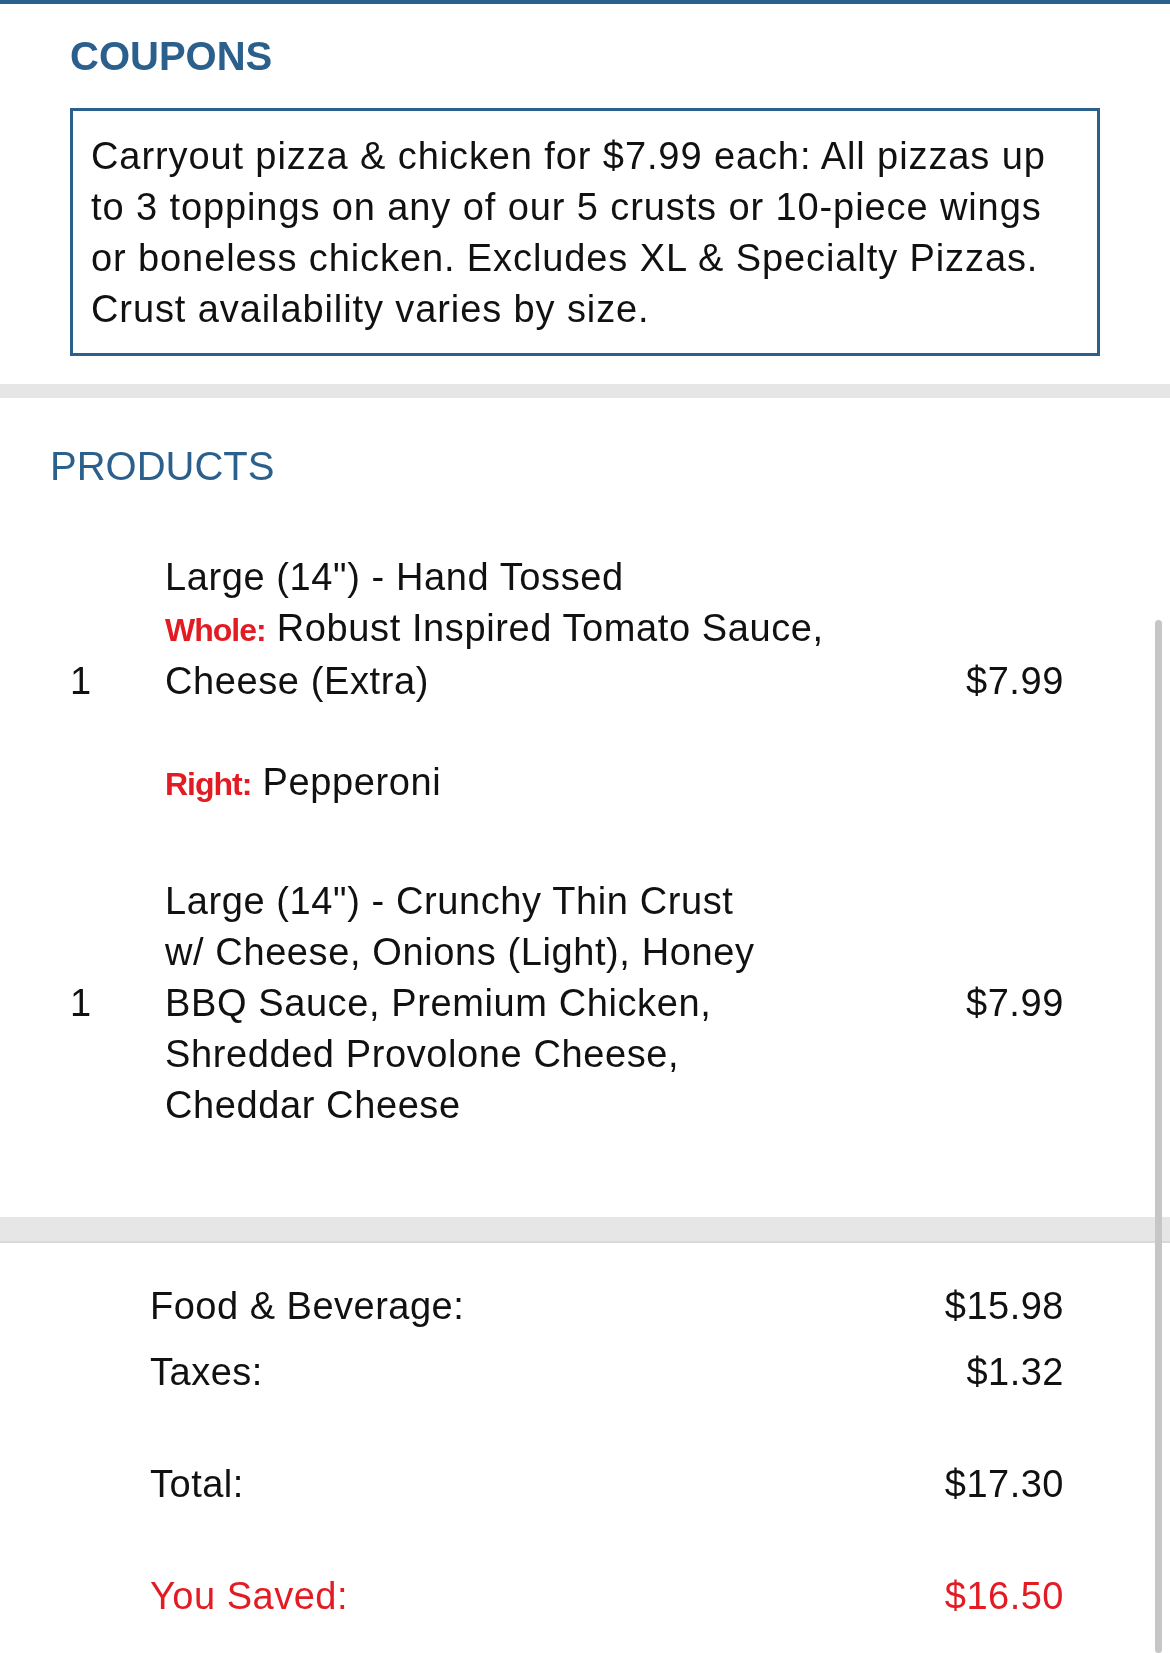  Describe the element at coordinates (172, 56) in the screenshot. I see `coupons-heading: COUPONS` at that location.